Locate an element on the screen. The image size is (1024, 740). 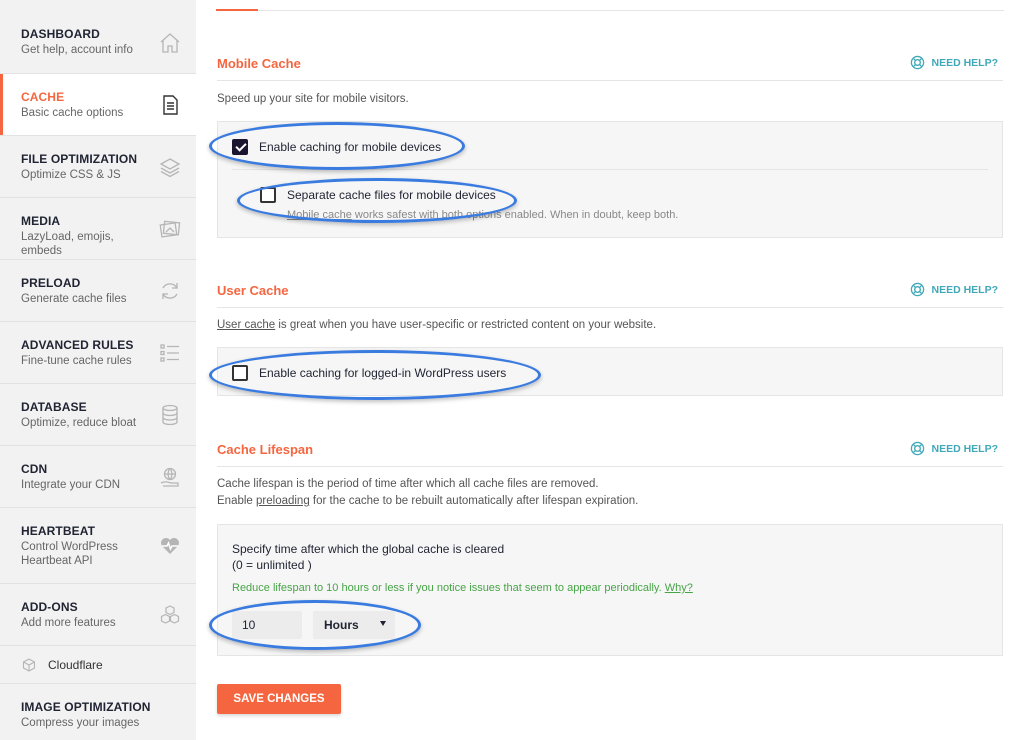
user-cache-desc-link: User cache is located at coordinates (246, 325).